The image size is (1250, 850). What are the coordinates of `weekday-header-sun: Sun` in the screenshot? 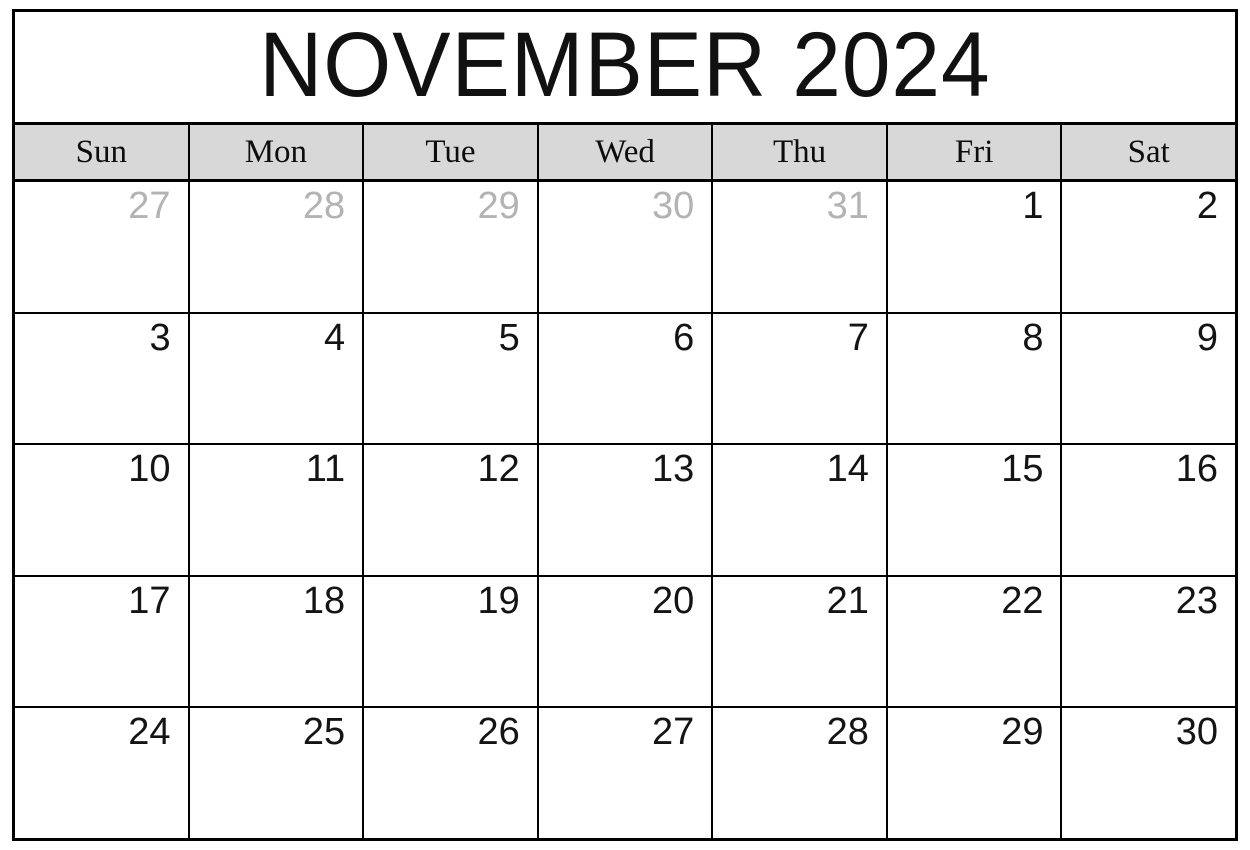 It's located at (102, 152).